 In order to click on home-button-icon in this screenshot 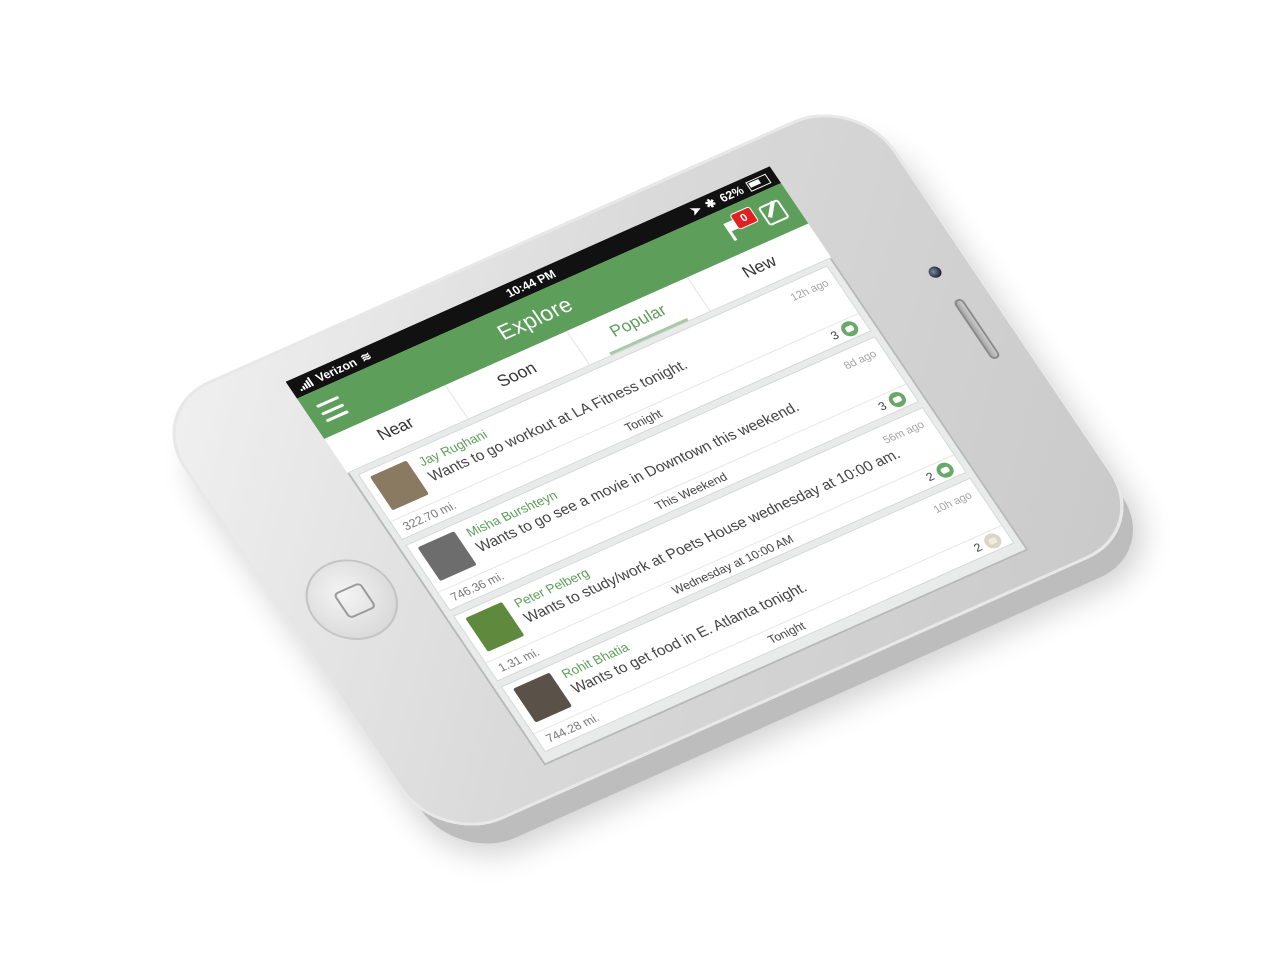, I will do `click(354, 600)`.